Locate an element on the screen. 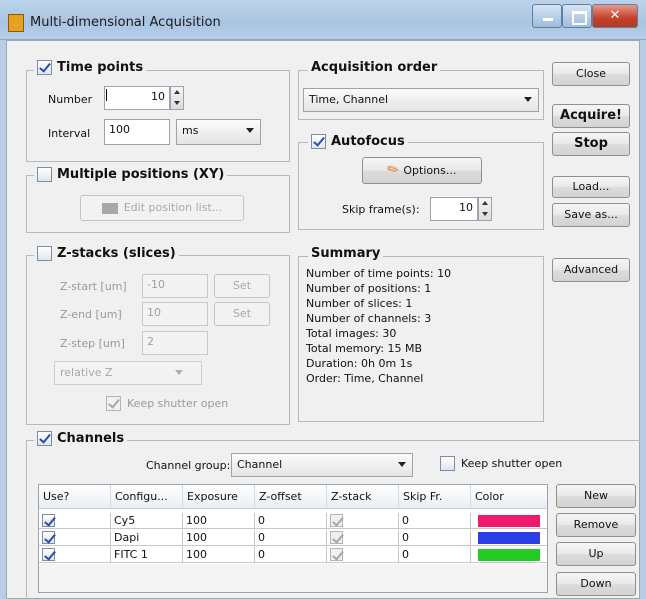 This screenshot has width=646, height=599. chevron-down-icon is located at coordinates (179, 372).